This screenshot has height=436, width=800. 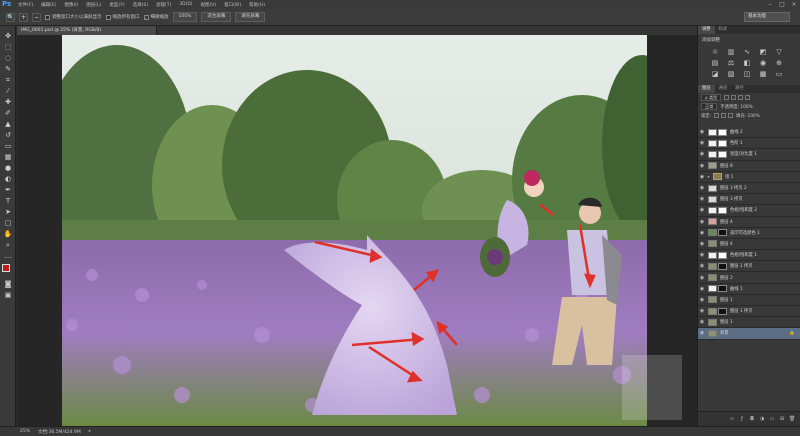 What do you see at coordinates (8, 113) in the screenshot?
I see `brush-tool-icon: ✐` at bounding box center [8, 113].